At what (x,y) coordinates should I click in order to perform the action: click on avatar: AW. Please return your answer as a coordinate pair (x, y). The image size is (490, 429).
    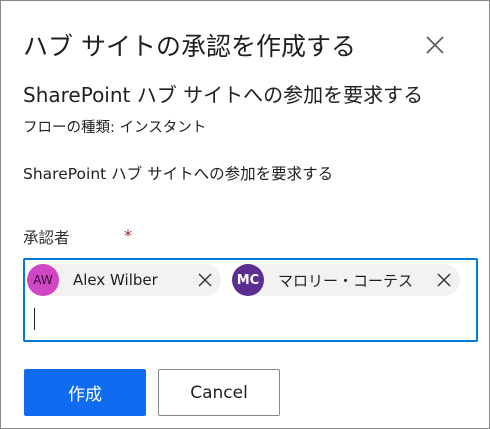
    Looking at the image, I should click on (43, 280).